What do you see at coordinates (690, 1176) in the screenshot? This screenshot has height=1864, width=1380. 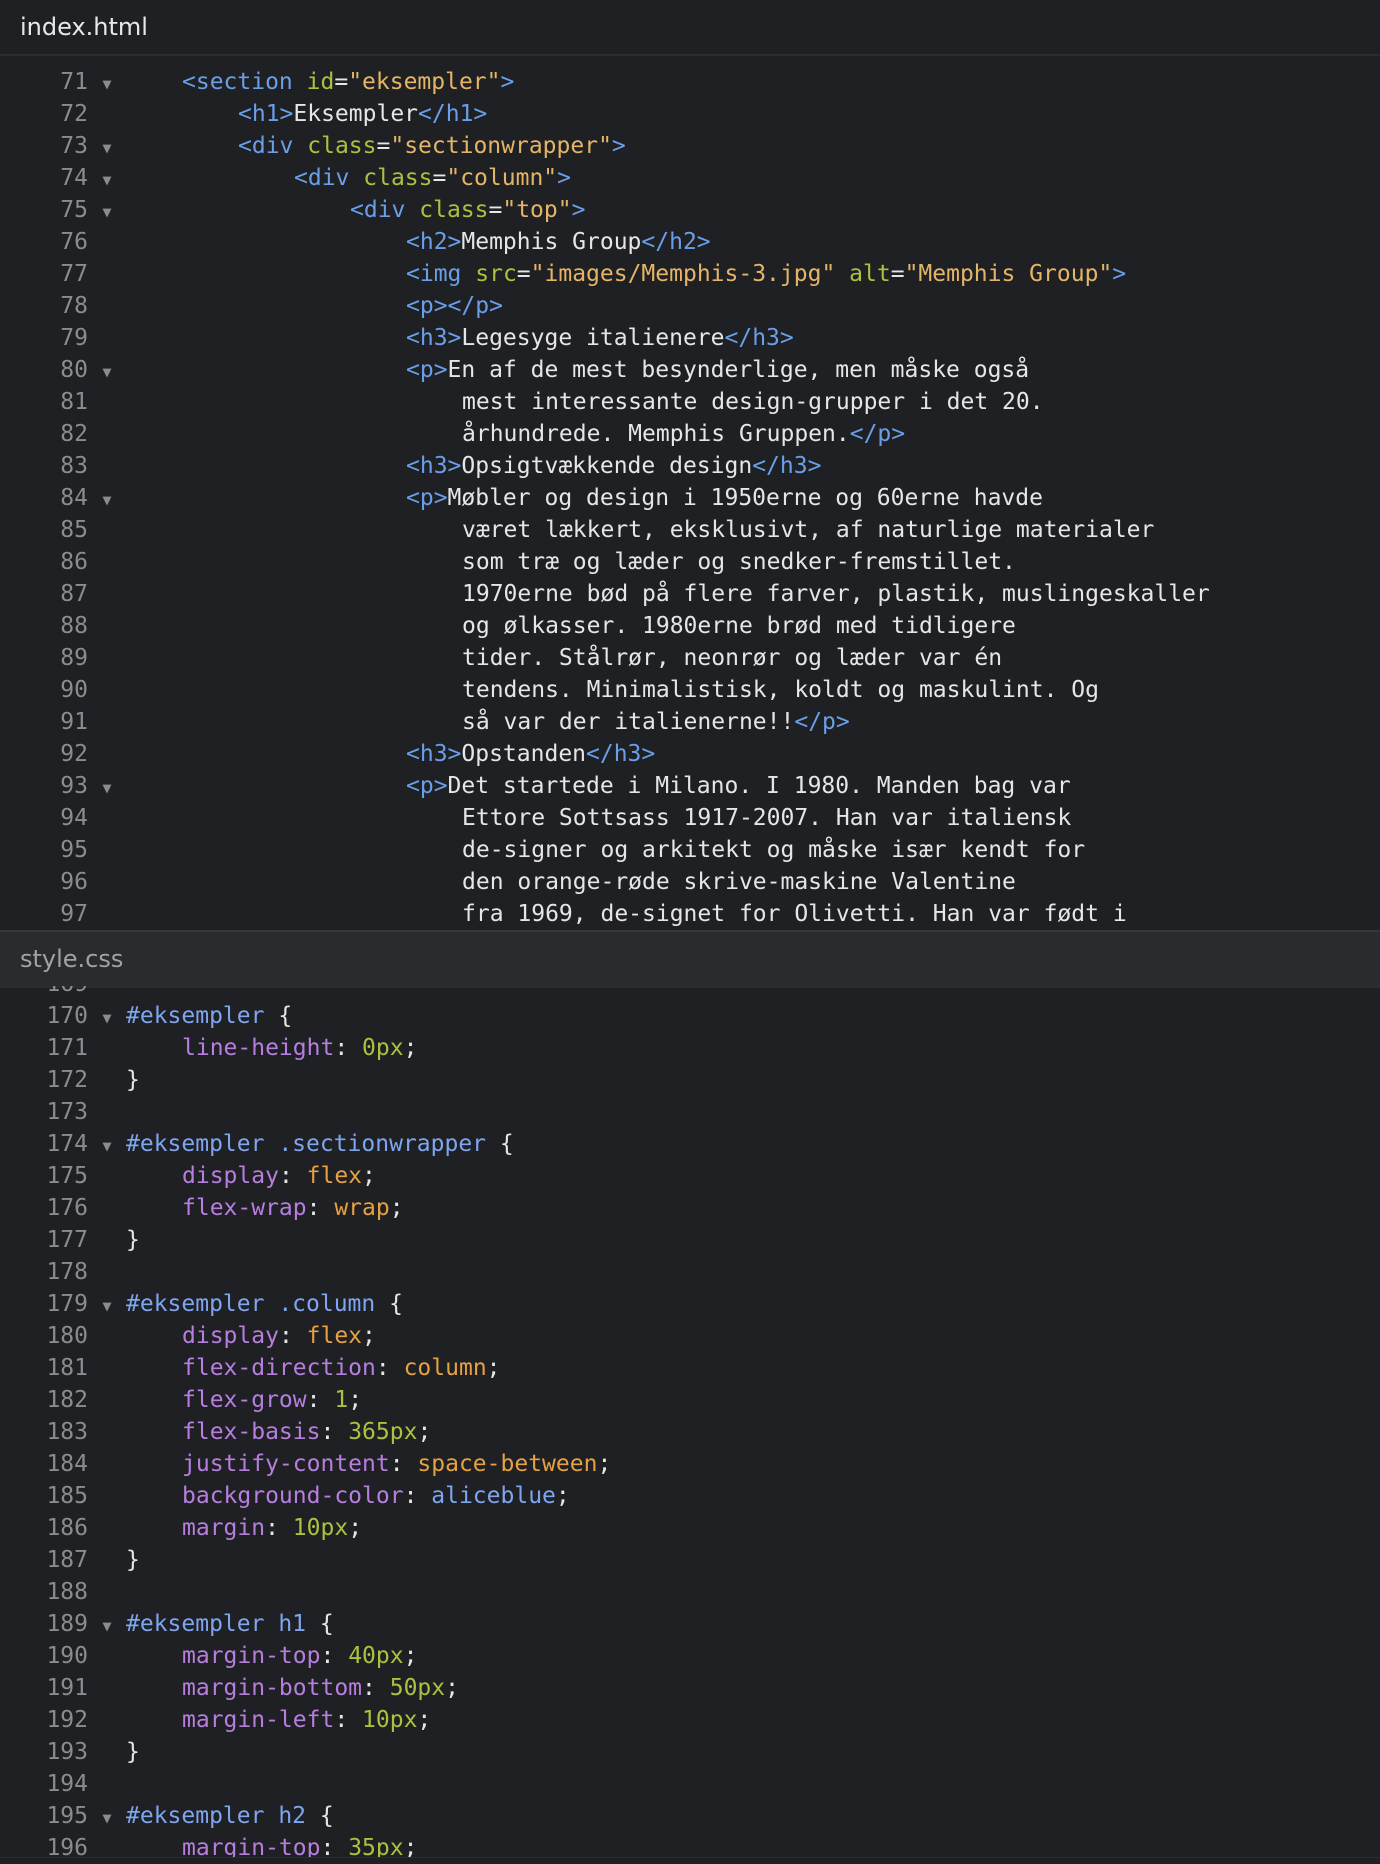 I see `code-line: 175 display: flex;` at bounding box center [690, 1176].